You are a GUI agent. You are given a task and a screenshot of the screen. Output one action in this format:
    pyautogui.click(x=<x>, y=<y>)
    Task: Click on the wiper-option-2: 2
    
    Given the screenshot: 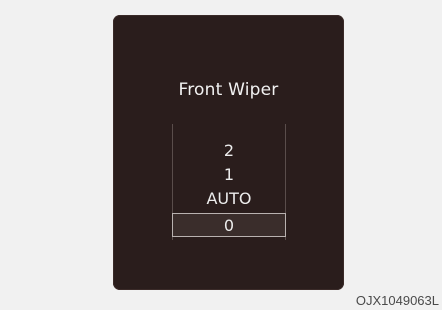 What is the action you would take?
    pyautogui.click(x=229, y=151)
    